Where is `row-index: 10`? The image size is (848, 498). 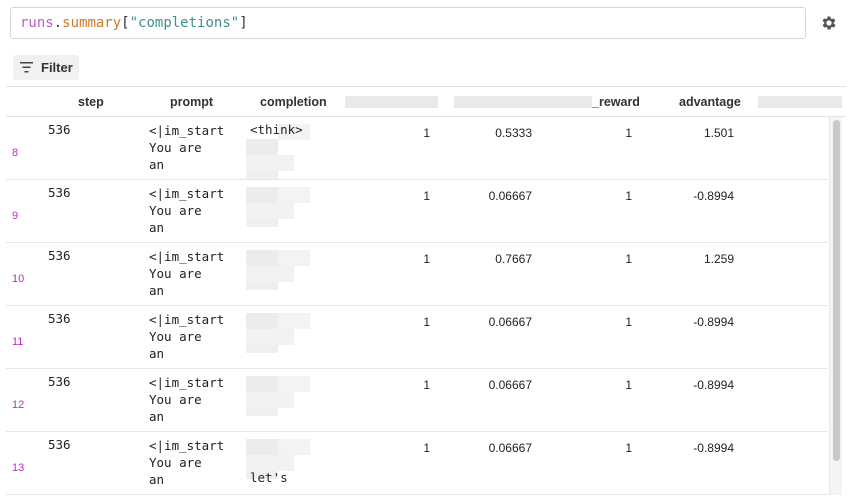
row-index: 10 is located at coordinates (18, 279).